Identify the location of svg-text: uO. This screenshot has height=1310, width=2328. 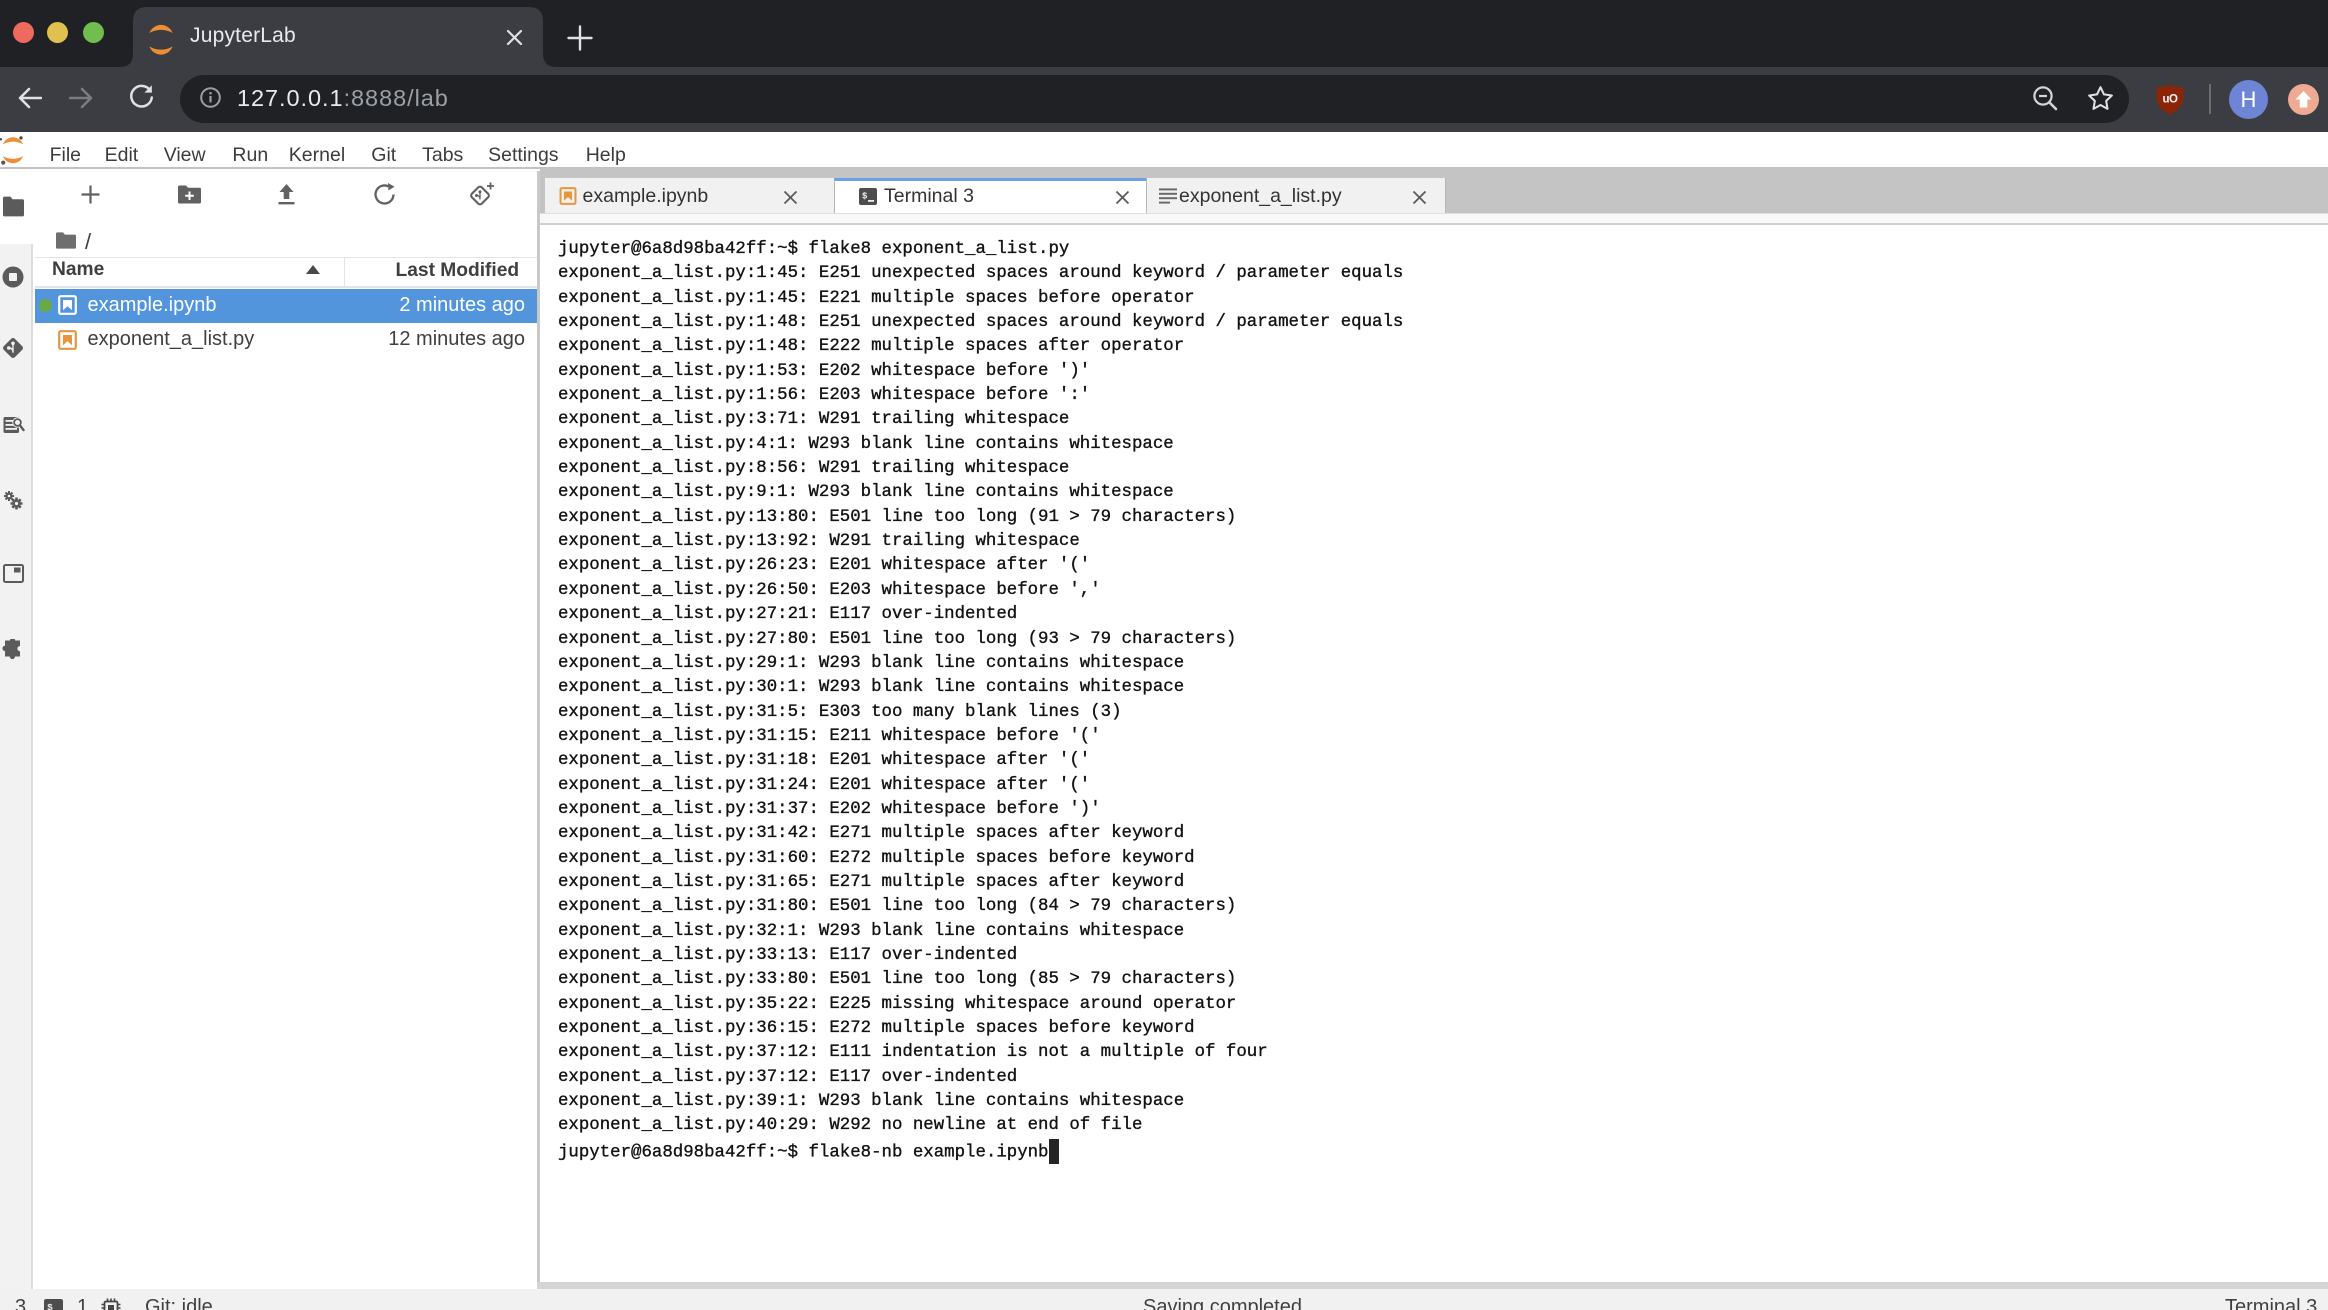
(2171, 100).